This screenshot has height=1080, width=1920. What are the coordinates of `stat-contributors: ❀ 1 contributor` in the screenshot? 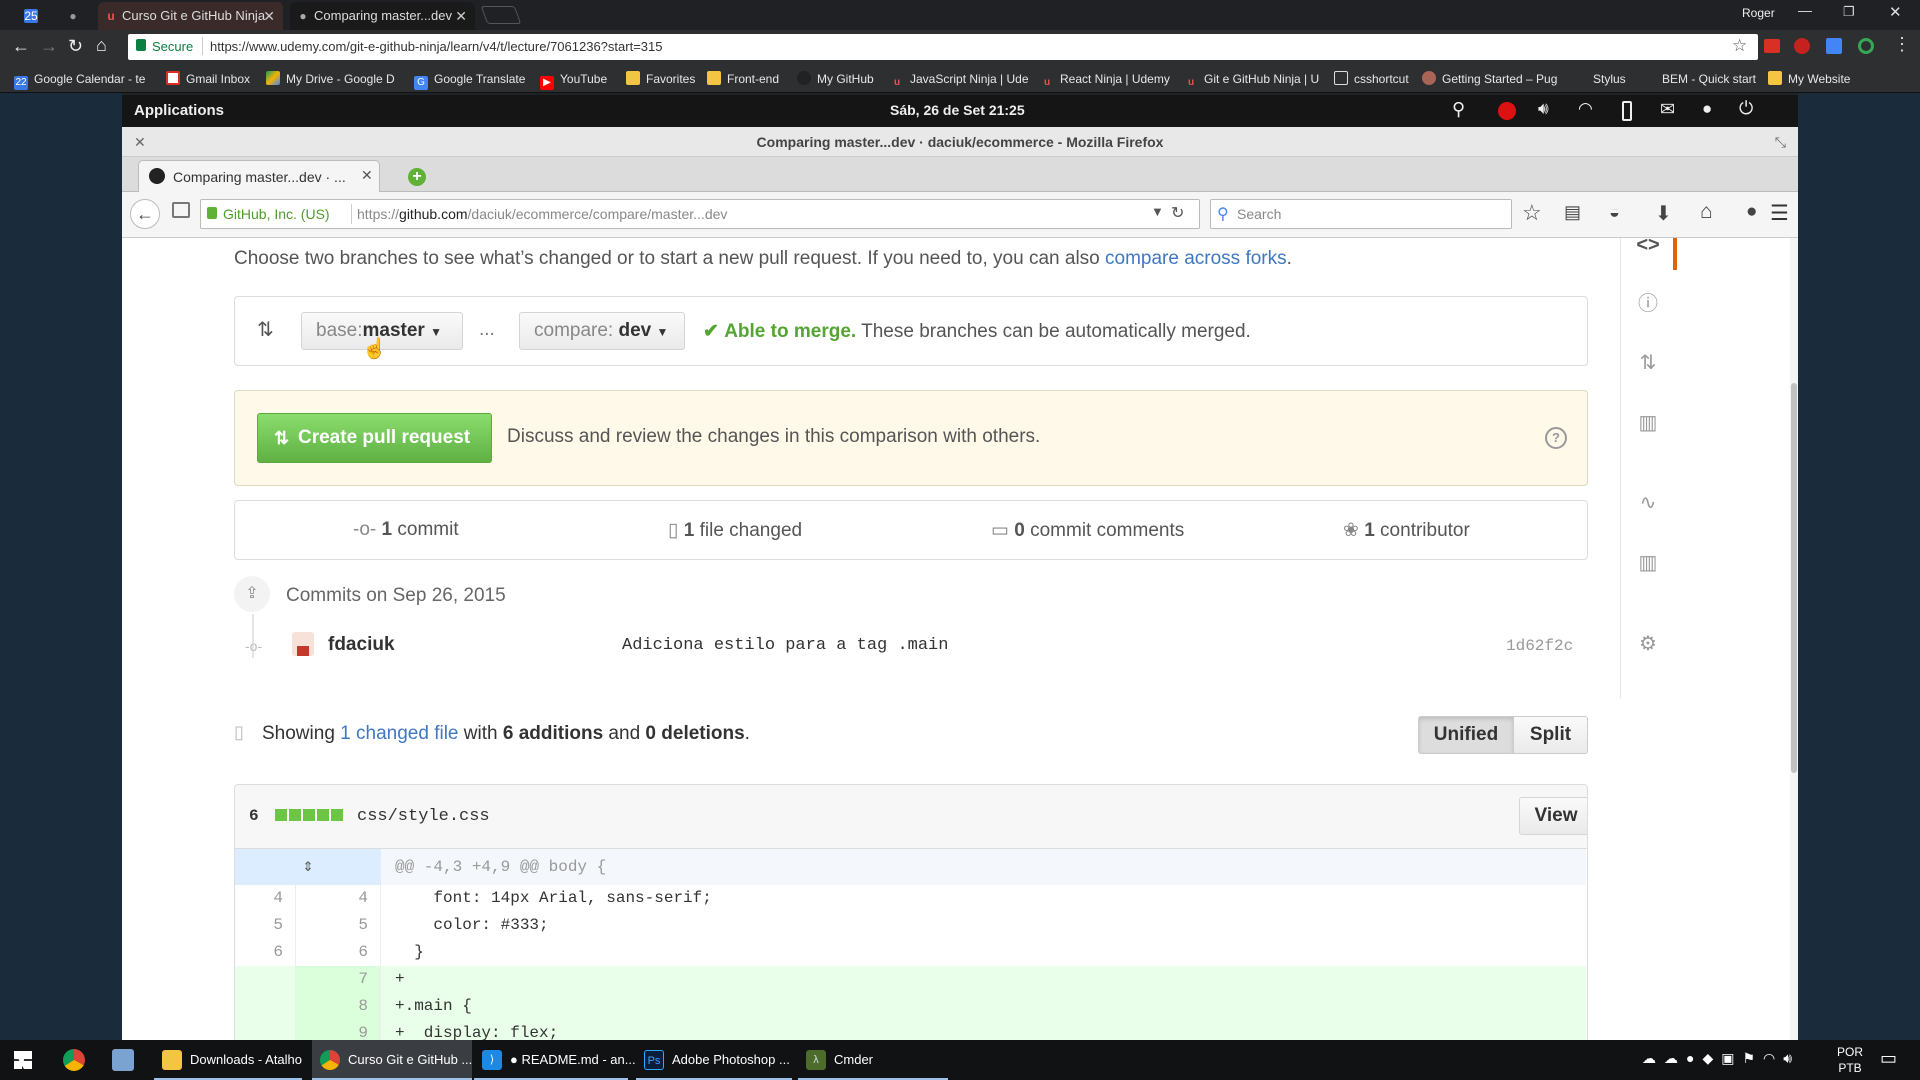 It's located at (1406, 530).